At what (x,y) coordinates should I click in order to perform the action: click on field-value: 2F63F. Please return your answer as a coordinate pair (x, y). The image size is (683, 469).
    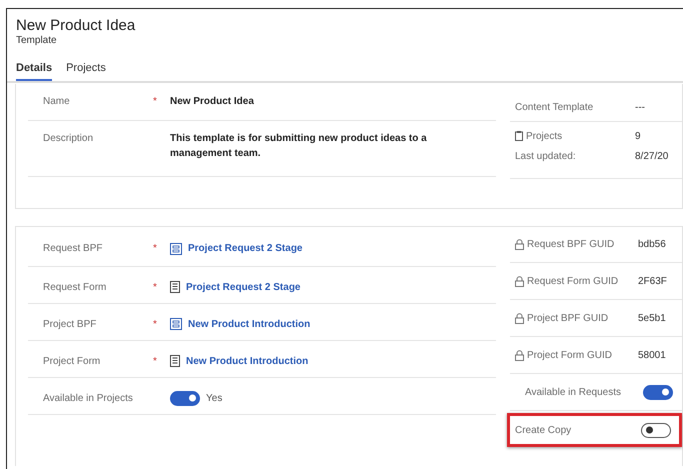
    Looking at the image, I should click on (652, 281).